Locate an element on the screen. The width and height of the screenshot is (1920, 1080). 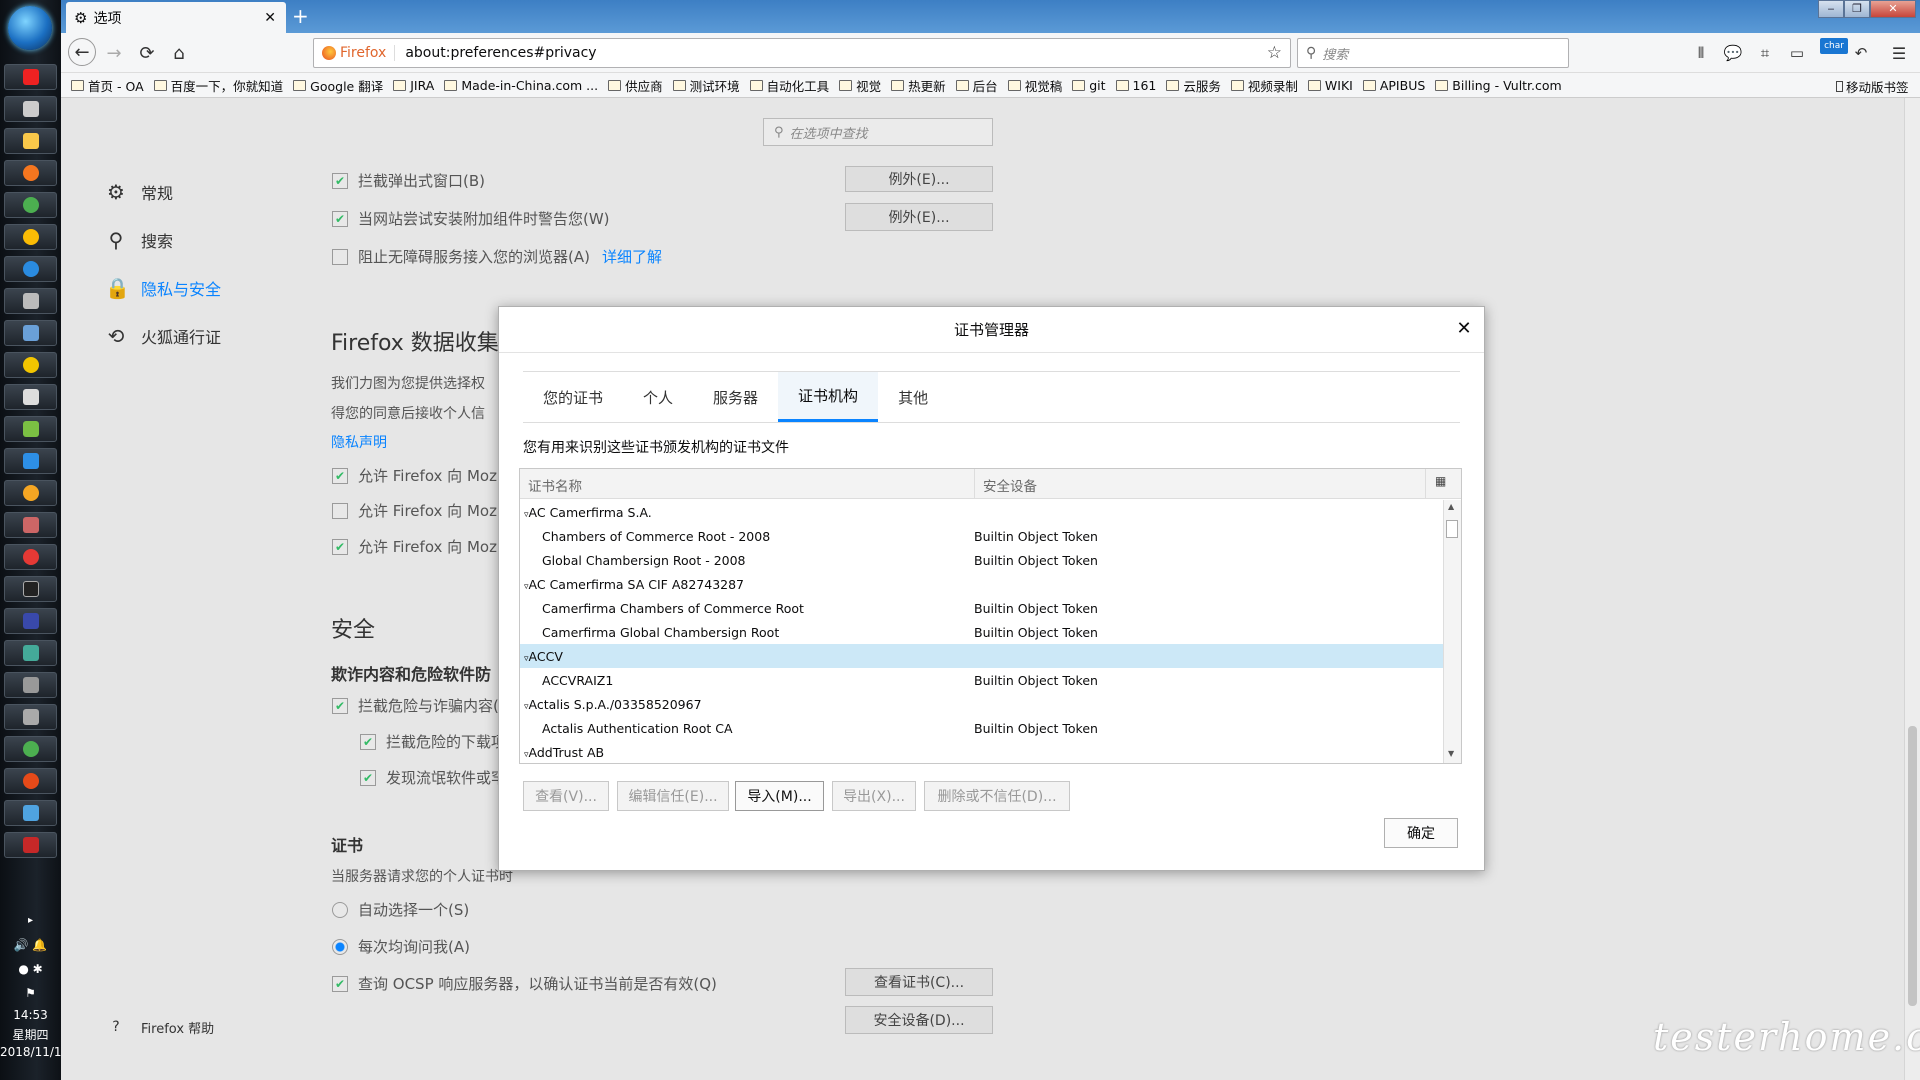
bookmark-star-icon: ☆ is located at coordinates (1274, 53).